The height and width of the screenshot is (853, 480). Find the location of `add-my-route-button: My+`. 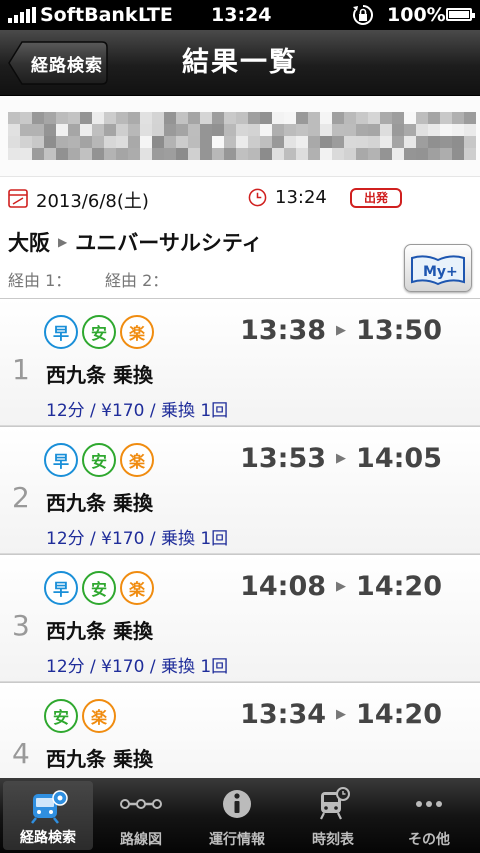

add-my-route-button: My+ is located at coordinates (438, 268).